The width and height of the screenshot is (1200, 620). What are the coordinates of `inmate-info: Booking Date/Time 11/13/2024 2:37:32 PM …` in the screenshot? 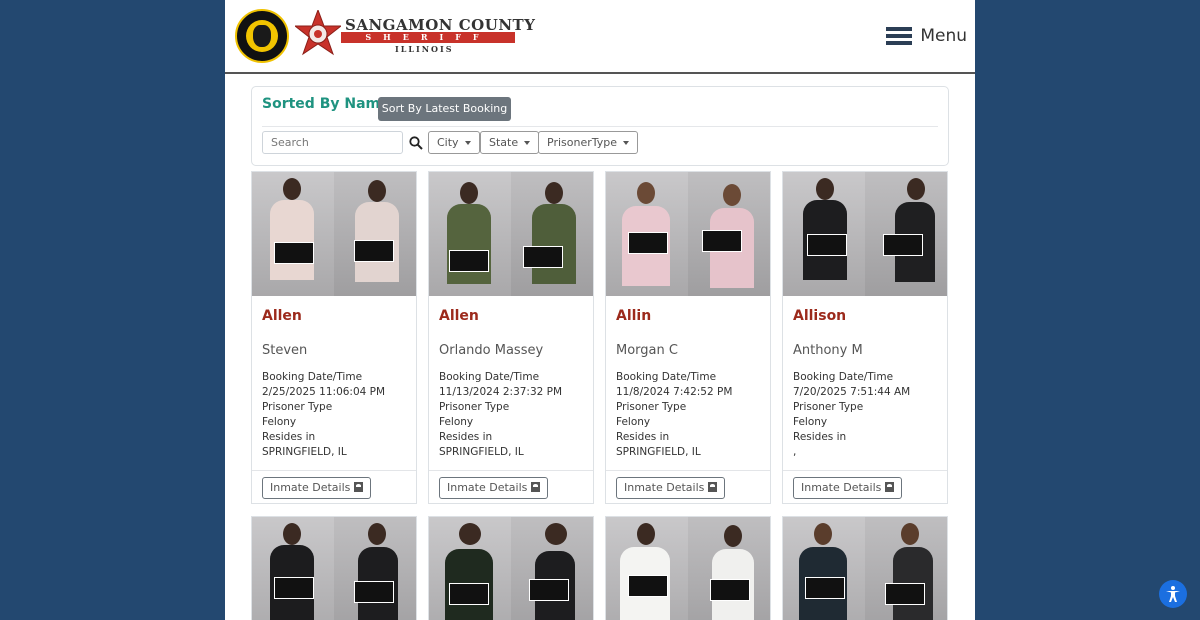 It's located at (500, 415).